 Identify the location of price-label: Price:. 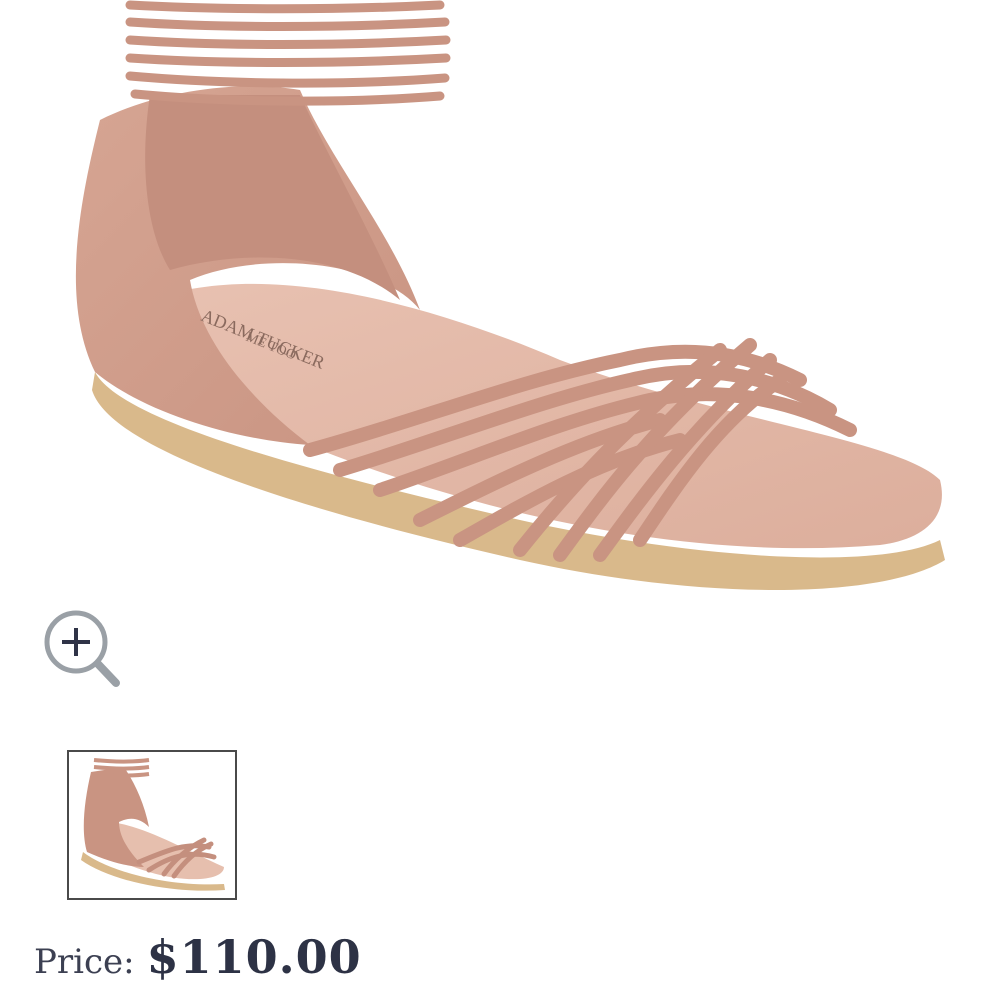
(84, 962).